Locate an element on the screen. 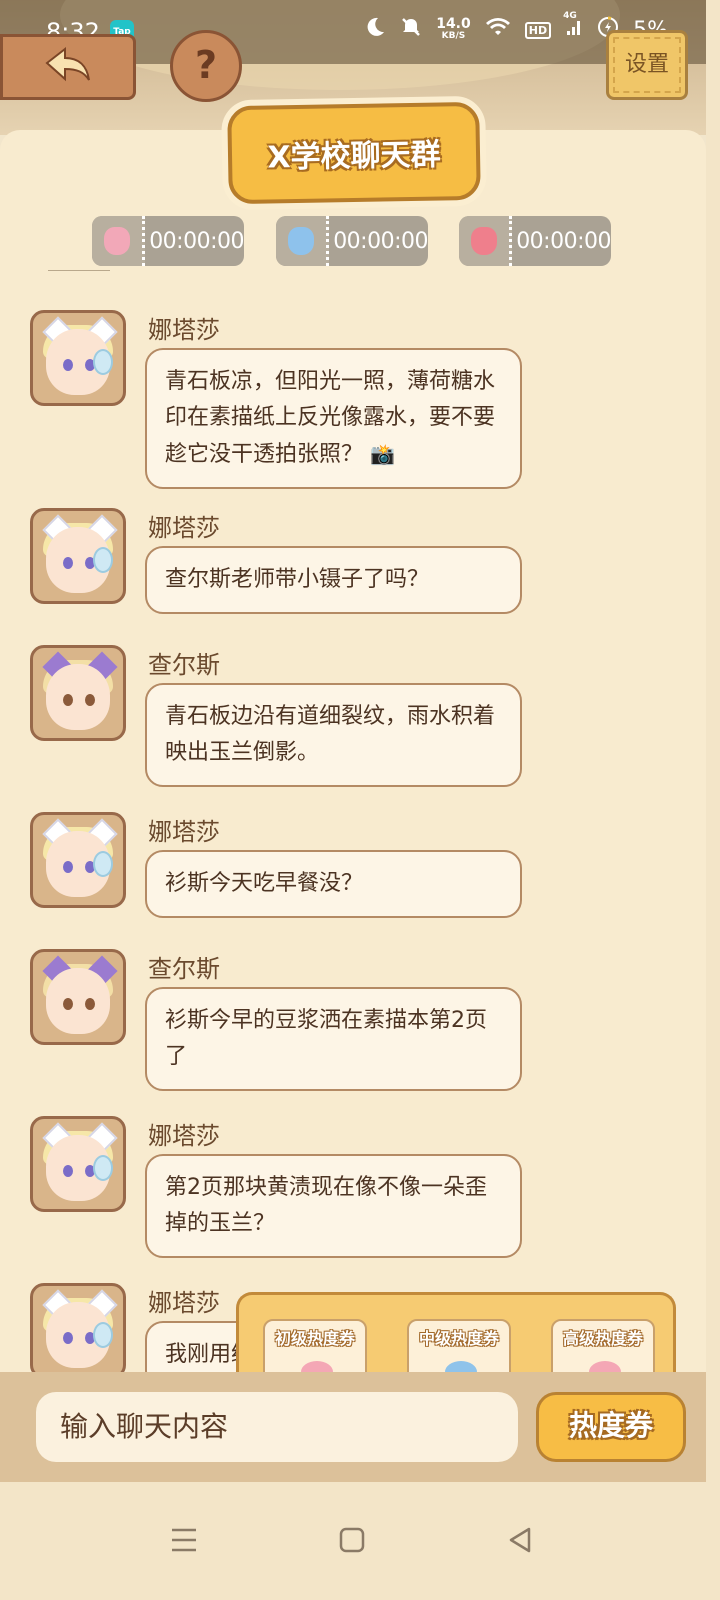  timer-1: 00:00:00 is located at coordinates (168, 241).